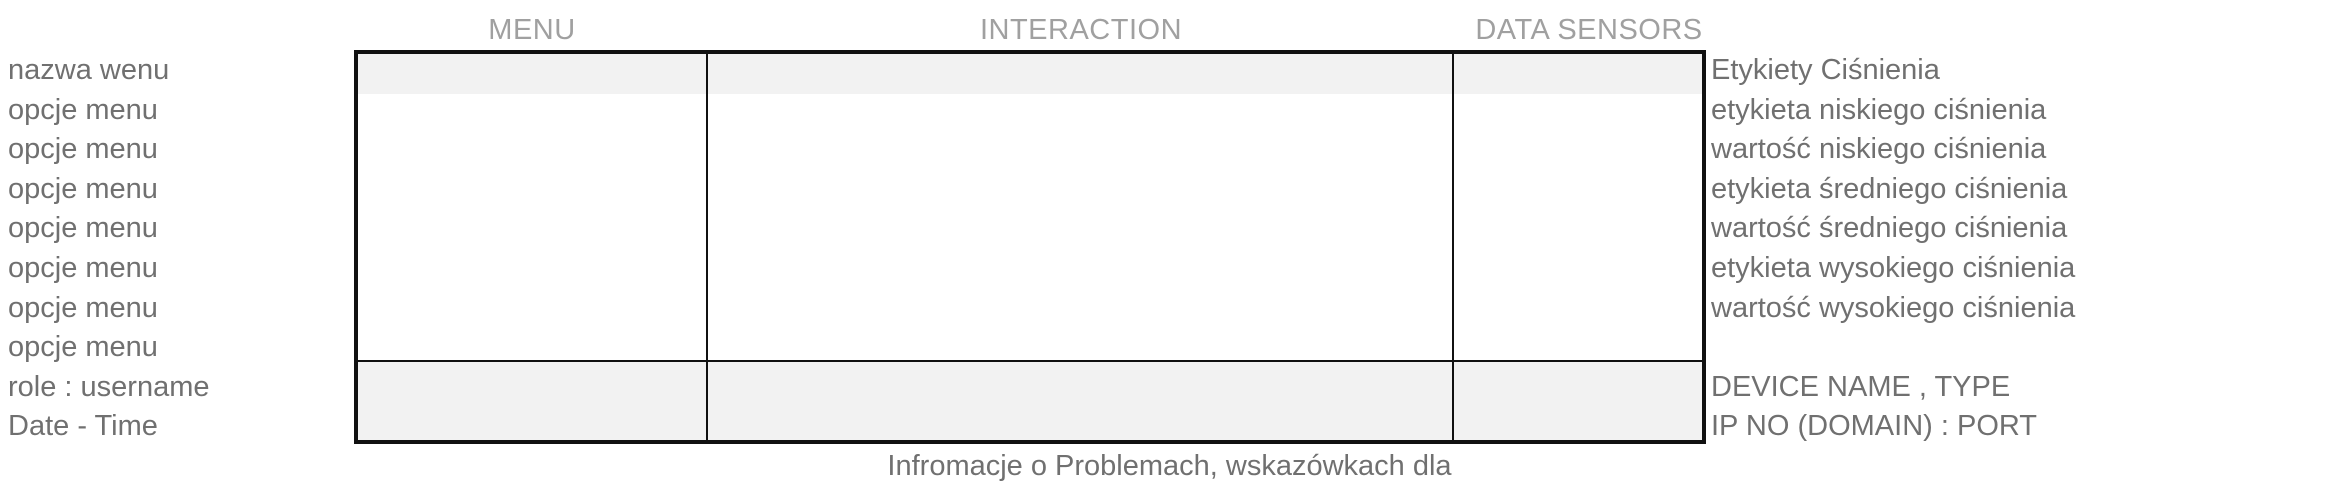 This screenshot has height=496, width=2339. Describe the element at coordinates (89, 70) in the screenshot. I see `menu-name-label: nazwa wenu` at that location.